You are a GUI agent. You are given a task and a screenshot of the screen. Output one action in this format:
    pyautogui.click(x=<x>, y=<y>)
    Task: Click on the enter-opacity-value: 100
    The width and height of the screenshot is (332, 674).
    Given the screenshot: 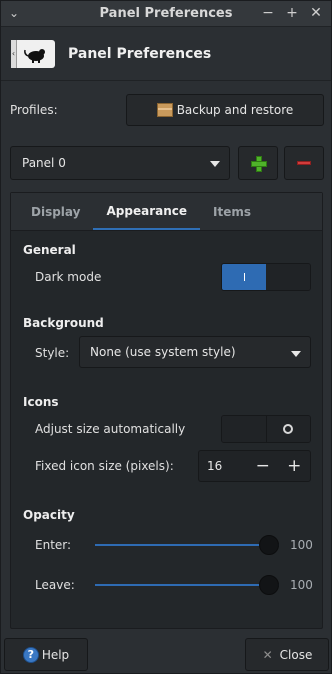 What is the action you would take?
    pyautogui.click(x=301, y=545)
    